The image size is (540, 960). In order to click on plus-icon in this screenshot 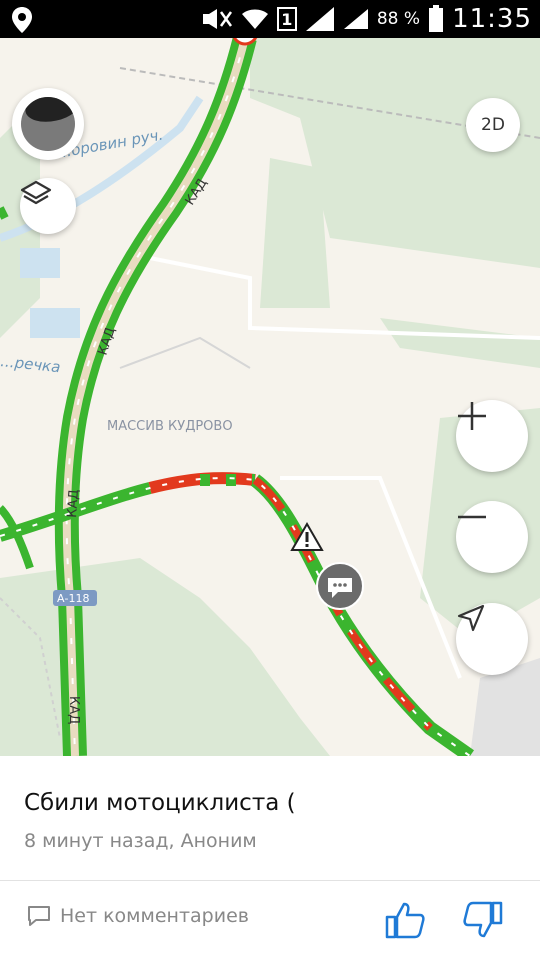, I will do `click(472, 416)`.